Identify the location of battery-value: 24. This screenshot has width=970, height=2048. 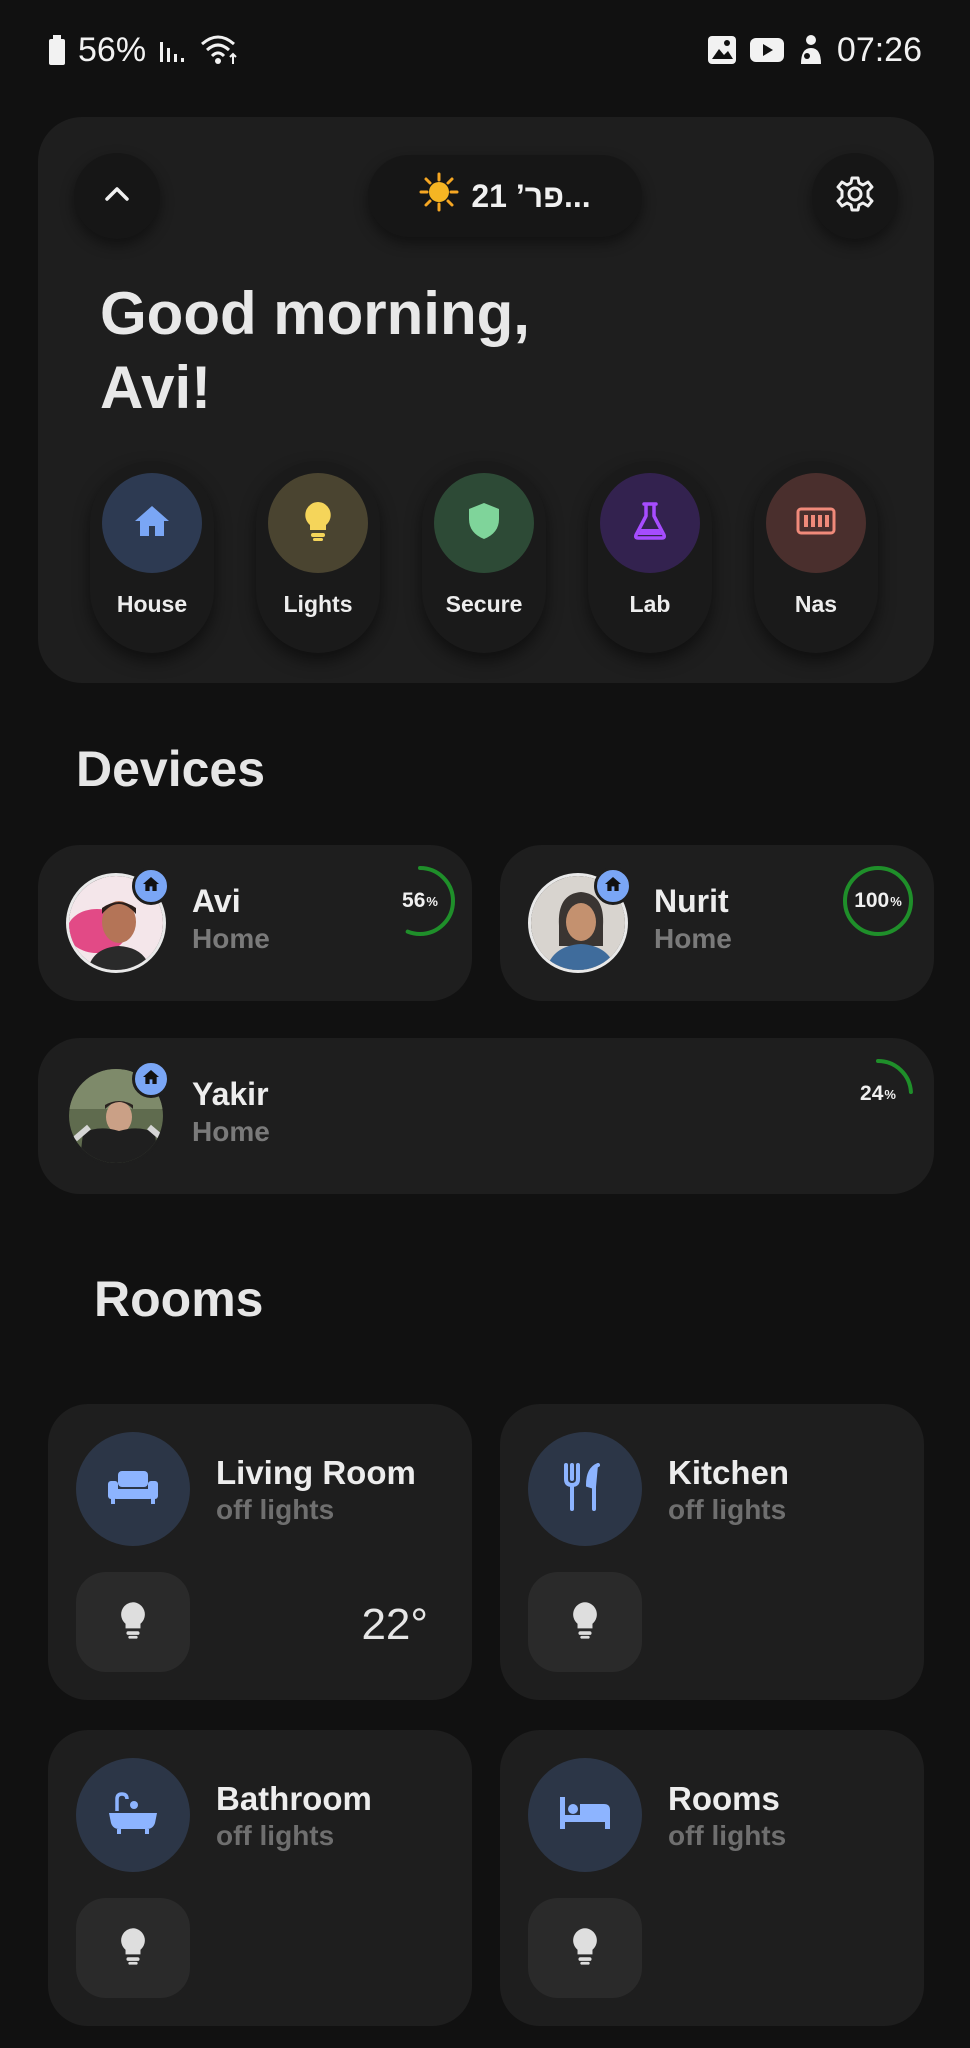
(872, 1093).